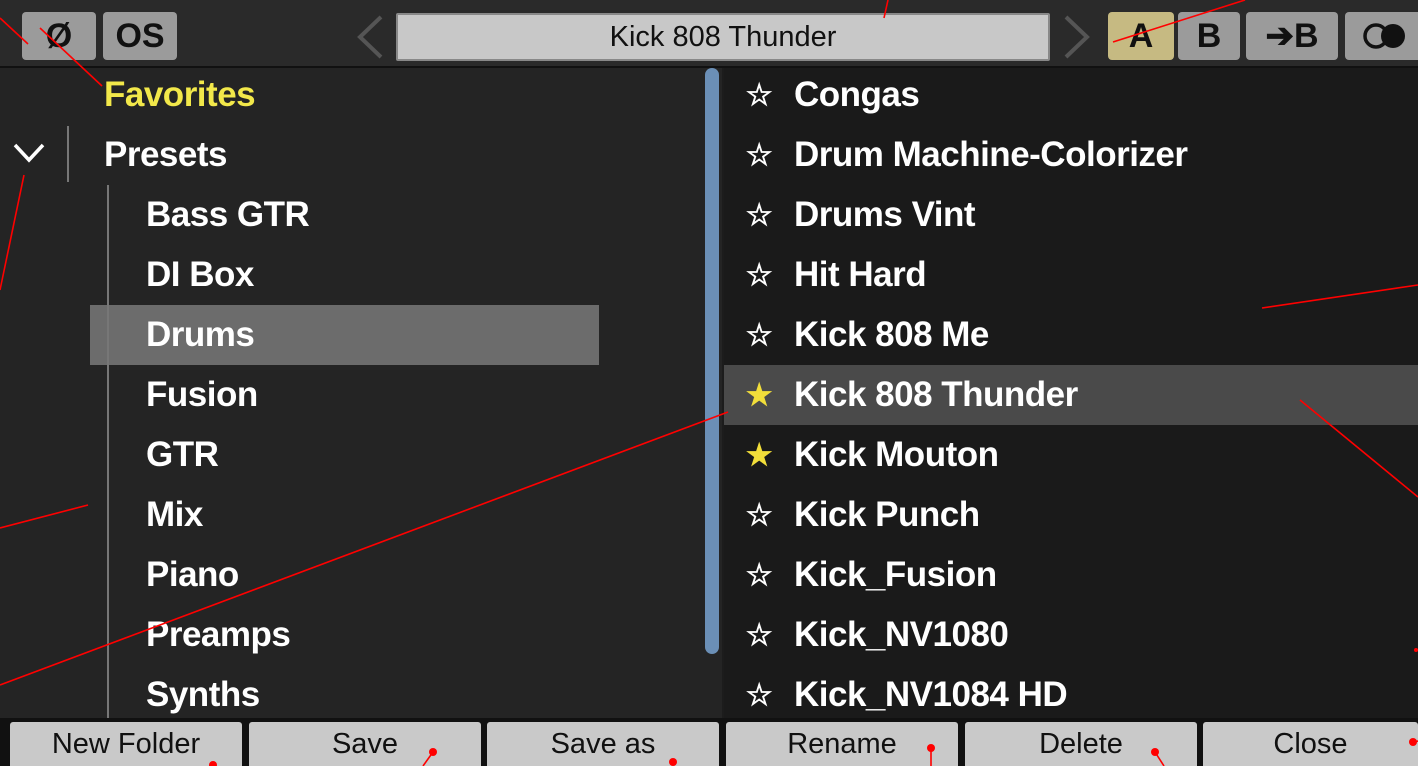 This screenshot has height=766, width=1418. Describe the element at coordinates (857, 94) in the screenshot. I see `preset-item-label: Congas` at that location.